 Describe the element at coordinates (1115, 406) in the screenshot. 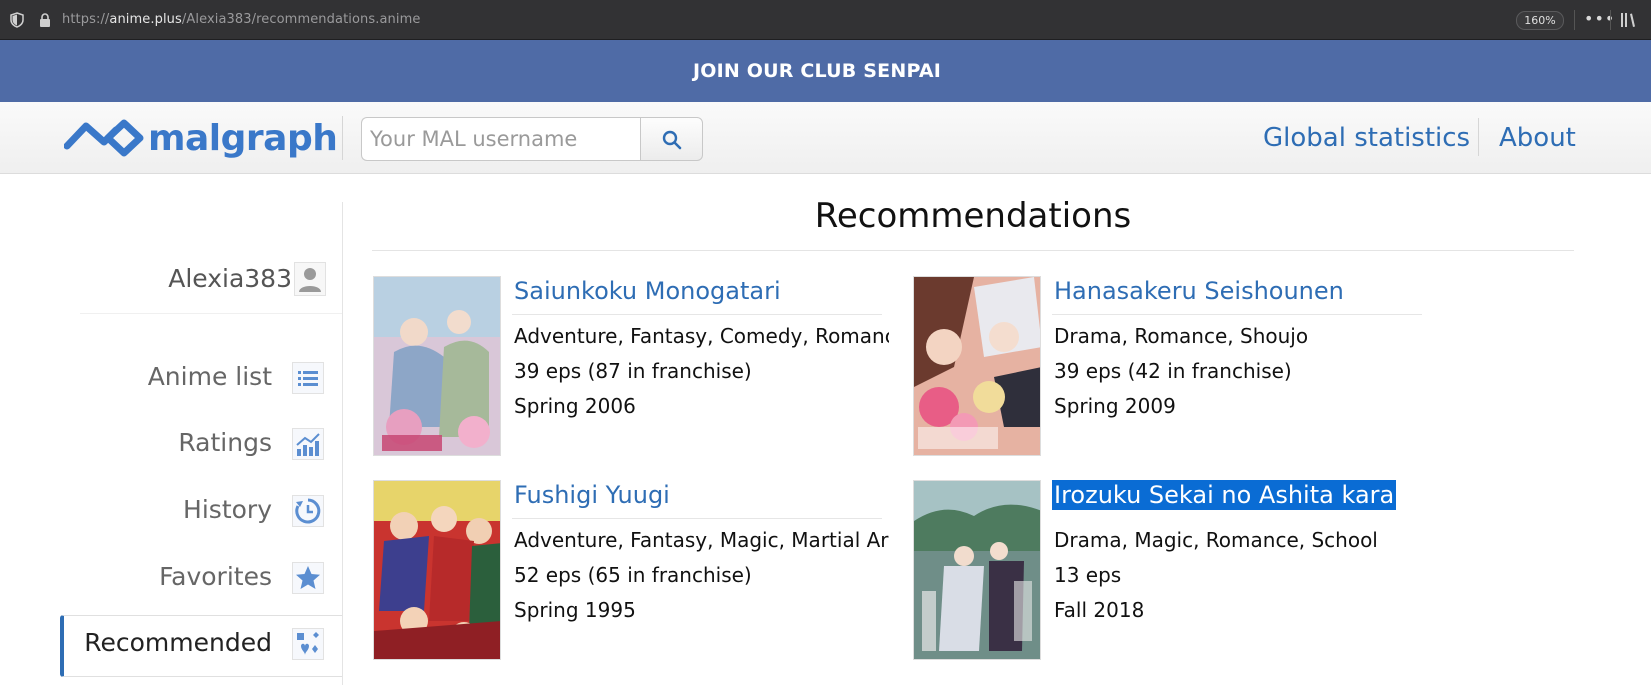

I see `anime-season: Spring 2009` at that location.